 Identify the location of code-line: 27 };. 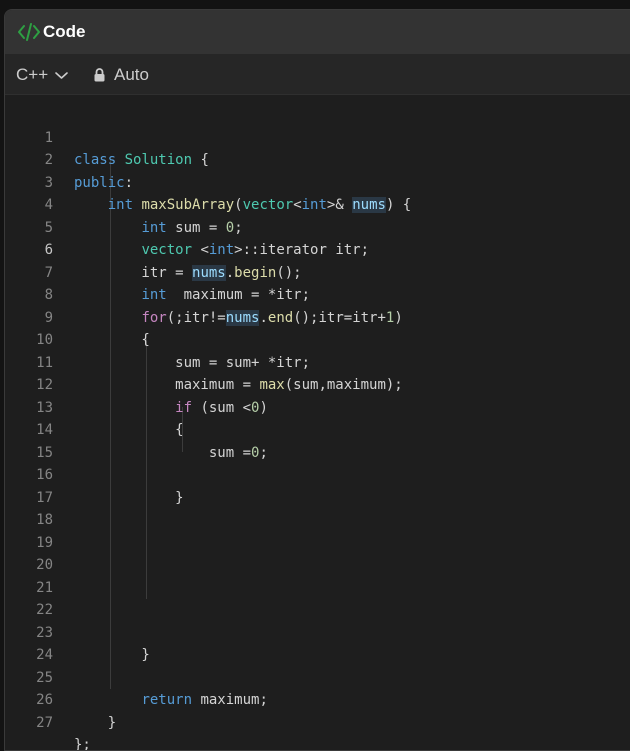
(317, 720).